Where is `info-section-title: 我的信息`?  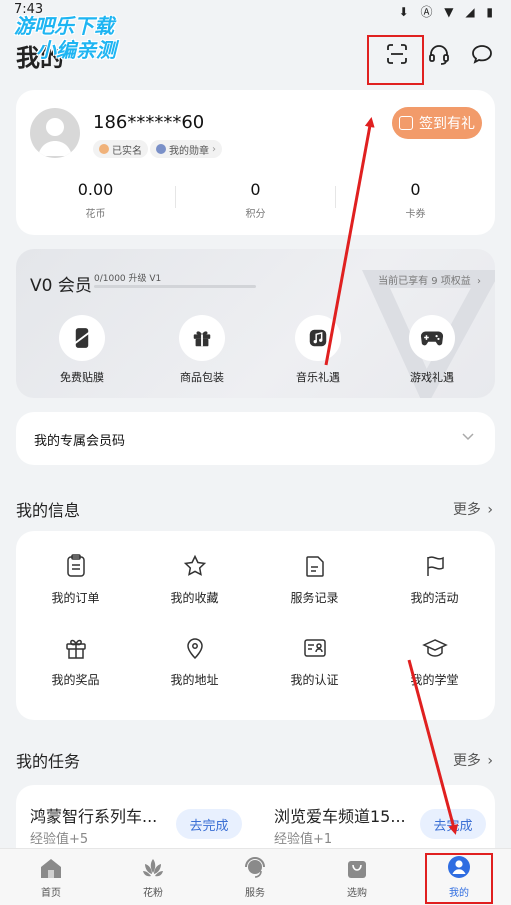 info-section-title: 我的信息 is located at coordinates (48, 510).